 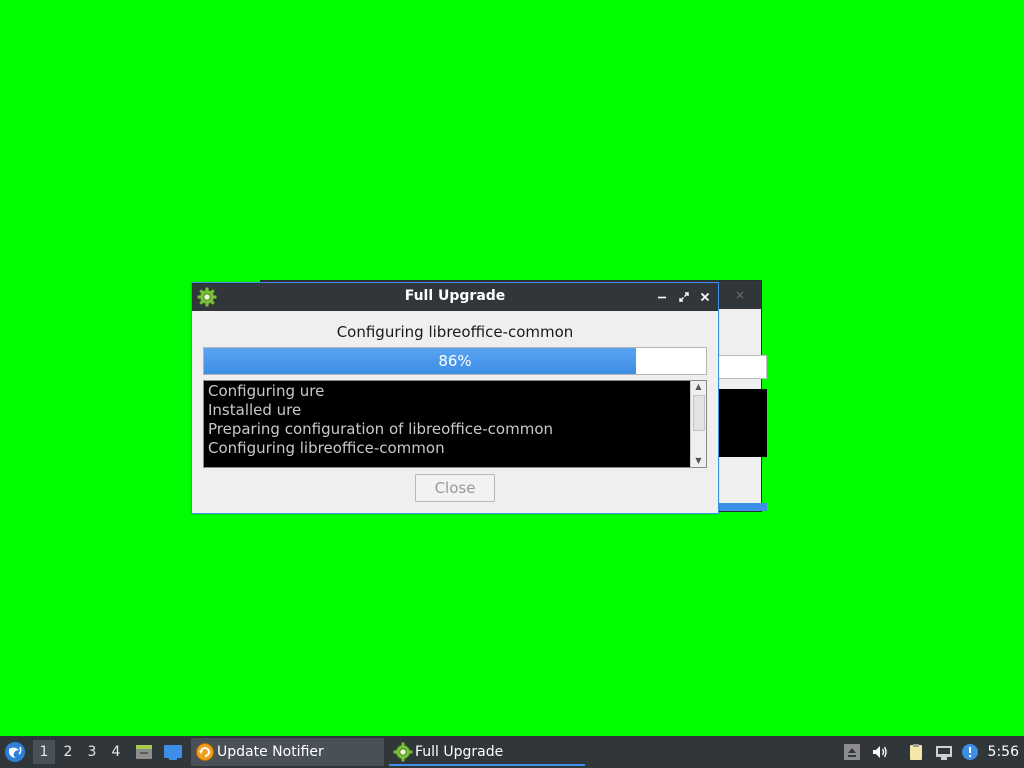 What do you see at coordinates (852, 752) in the screenshot?
I see `eject-icon` at bounding box center [852, 752].